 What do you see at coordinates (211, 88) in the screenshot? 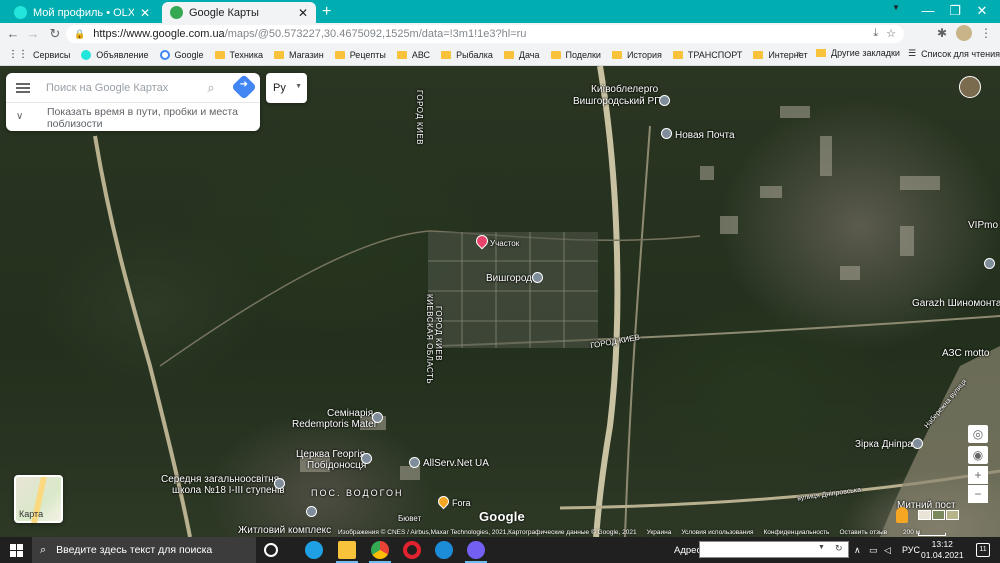
I see `search-icon: ⌕` at bounding box center [211, 88].